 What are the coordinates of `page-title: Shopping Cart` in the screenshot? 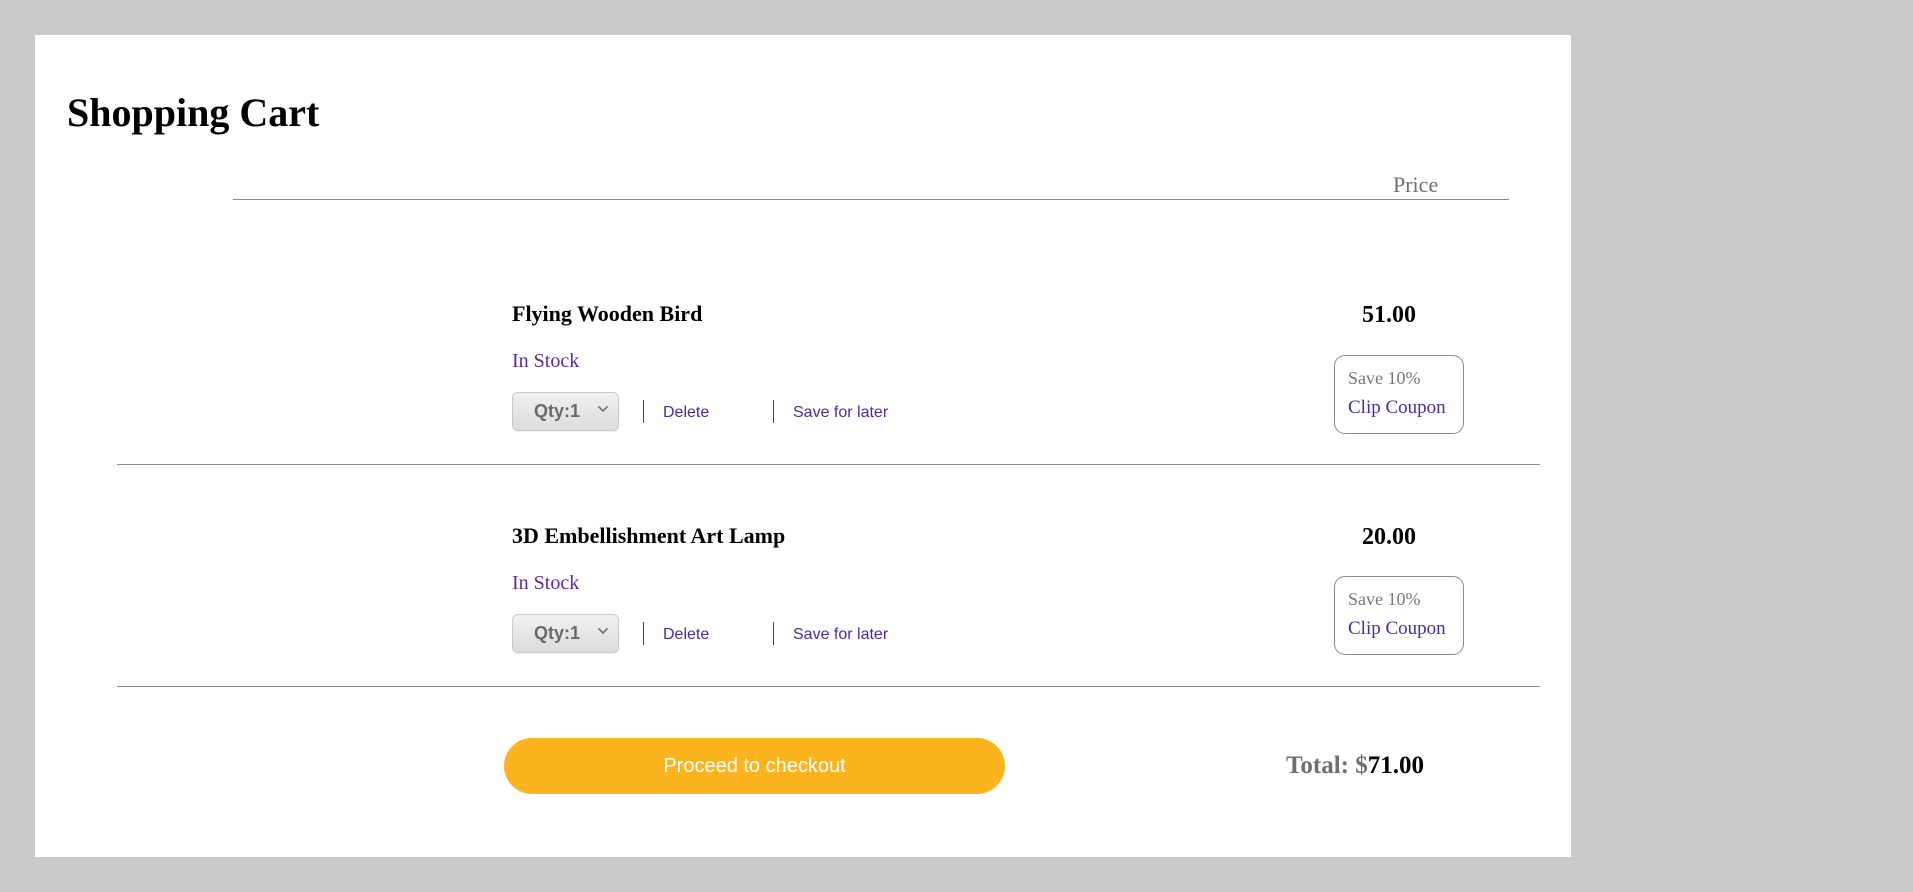 It's located at (193, 112).